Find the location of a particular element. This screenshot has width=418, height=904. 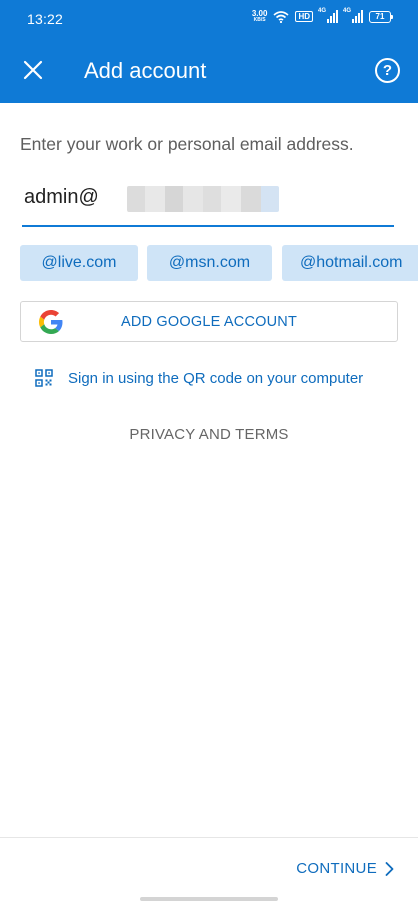

network-speed-value: 3.00 is located at coordinates (259, 13).